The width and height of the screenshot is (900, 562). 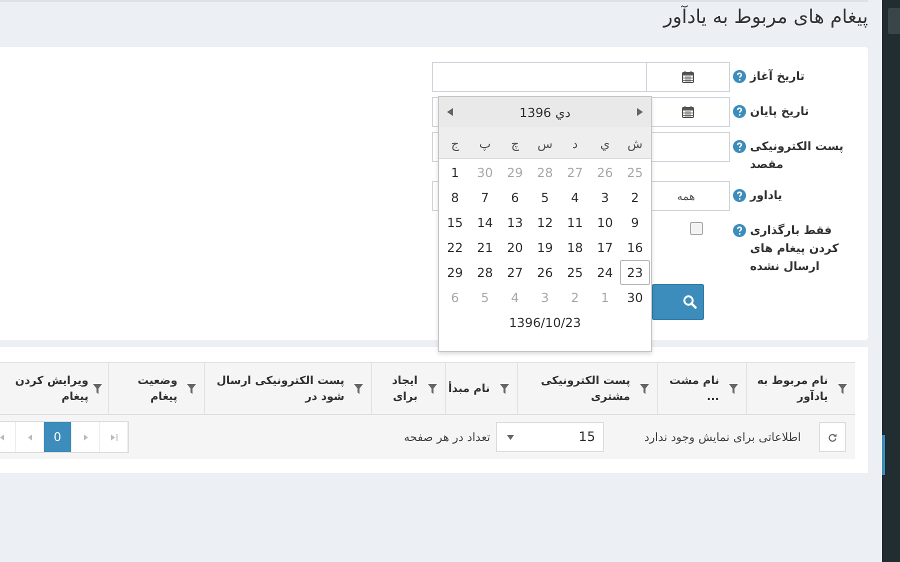 I want to click on calendar-day: 26, so click(x=545, y=272).